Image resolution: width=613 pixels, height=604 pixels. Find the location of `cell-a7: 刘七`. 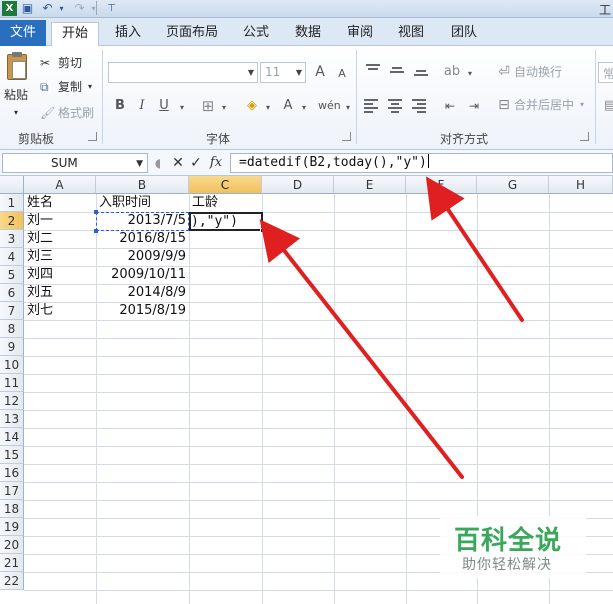

cell-a7: 刘七 is located at coordinates (60, 311).